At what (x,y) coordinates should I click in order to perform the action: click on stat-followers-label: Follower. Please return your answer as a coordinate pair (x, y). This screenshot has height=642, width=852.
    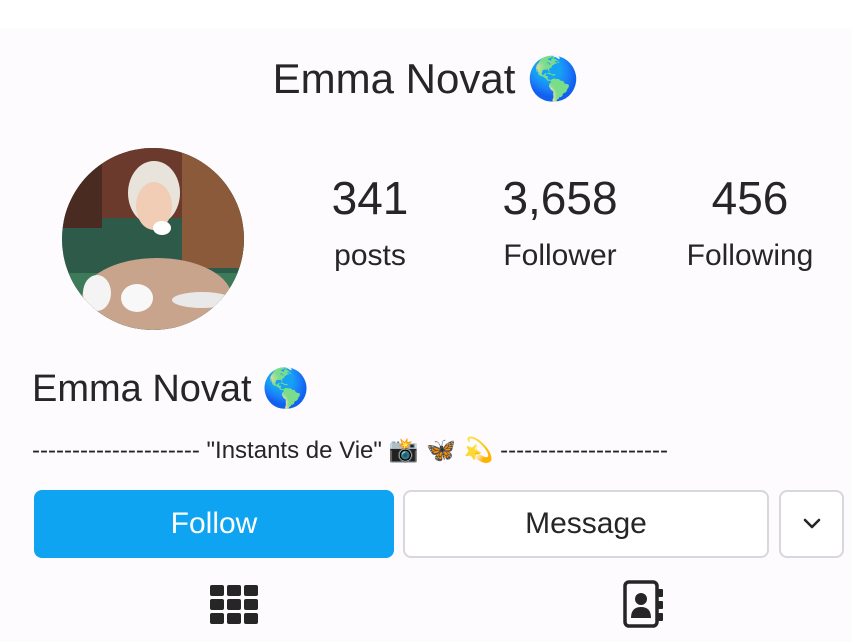
    Looking at the image, I should click on (560, 255).